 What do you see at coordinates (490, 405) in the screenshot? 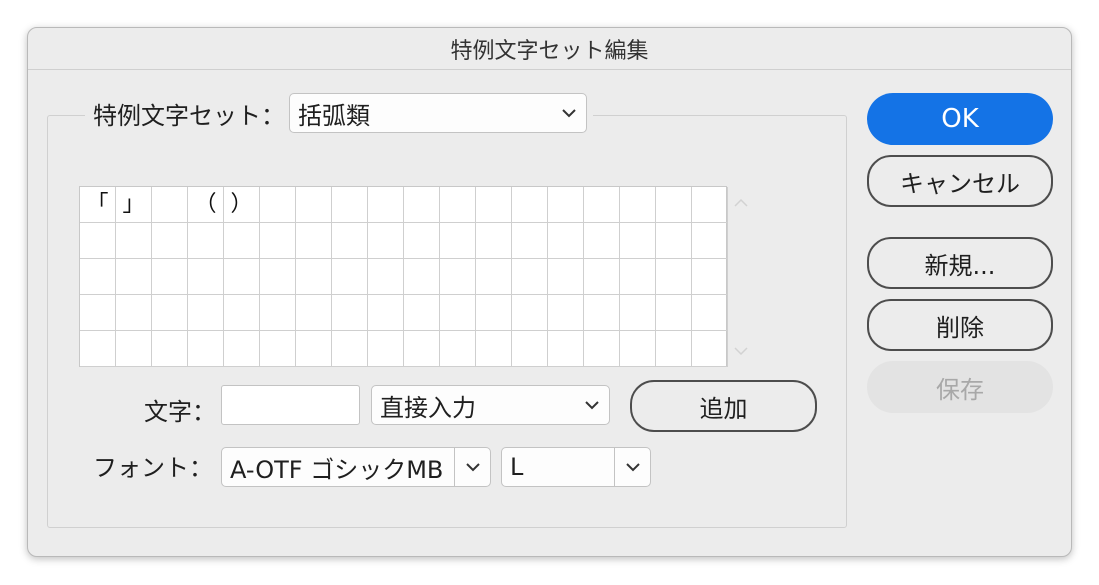
I see `input-method-select: 直接入力` at bounding box center [490, 405].